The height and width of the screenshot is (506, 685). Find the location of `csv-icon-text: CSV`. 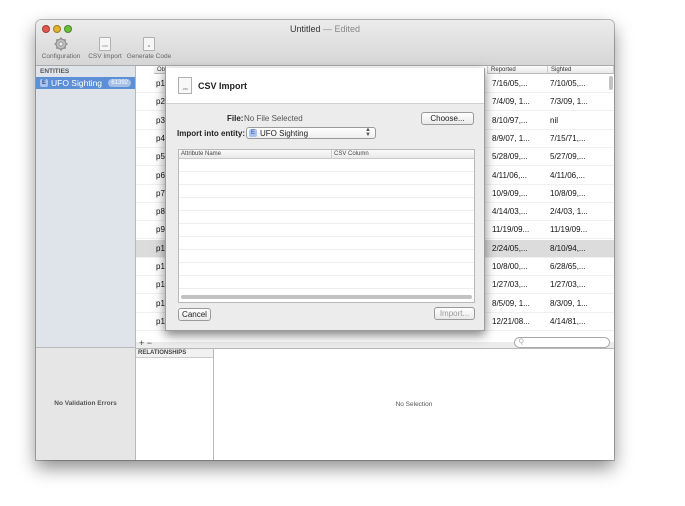

csv-icon-text: CSV is located at coordinates (105, 46).